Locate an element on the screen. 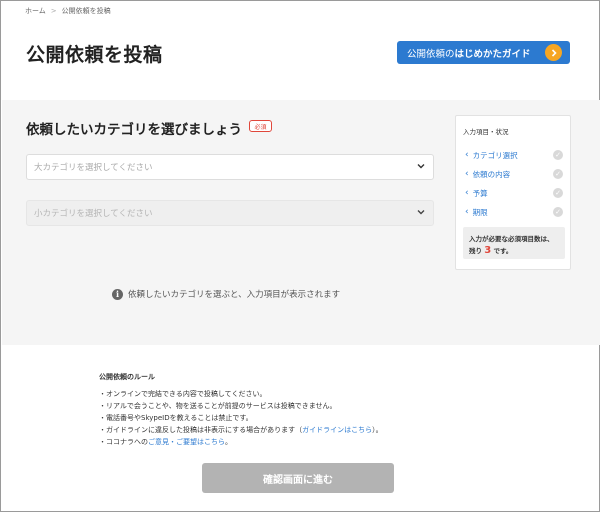 Image resolution: width=600 pixels, height=512 pixels. info-icon: i is located at coordinates (117, 294).